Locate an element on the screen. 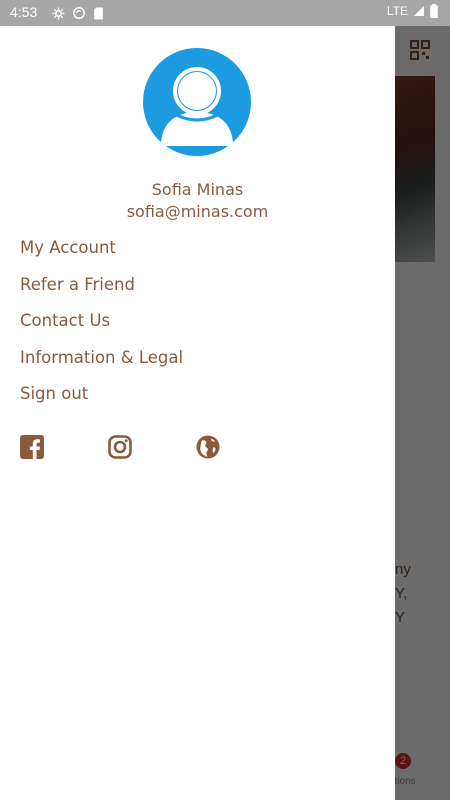 Image resolution: width=450 pixels, height=800 pixels. instagram-icon is located at coordinates (120, 447).